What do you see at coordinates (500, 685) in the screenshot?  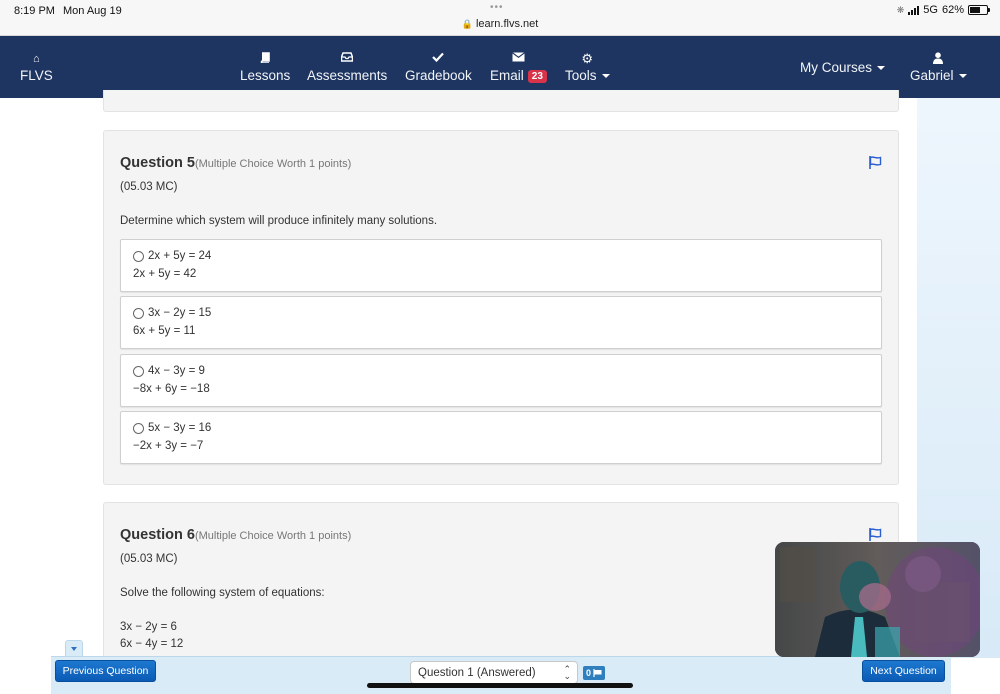 I see `home-indicator` at bounding box center [500, 685].